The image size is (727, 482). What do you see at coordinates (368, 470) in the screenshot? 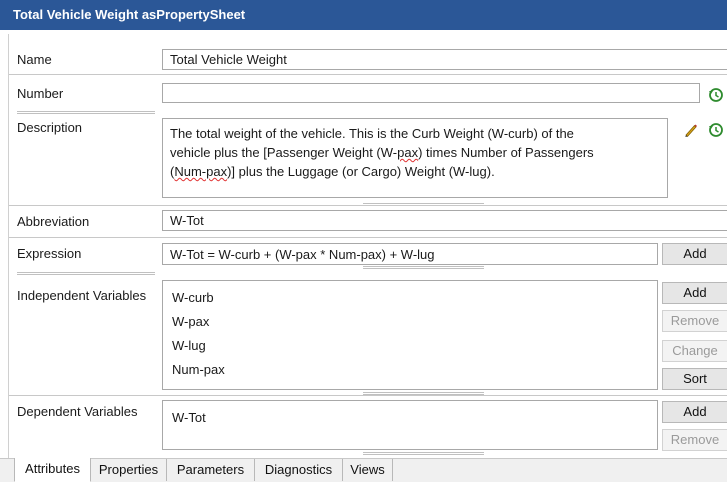
I see `tab-views: Views` at bounding box center [368, 470].